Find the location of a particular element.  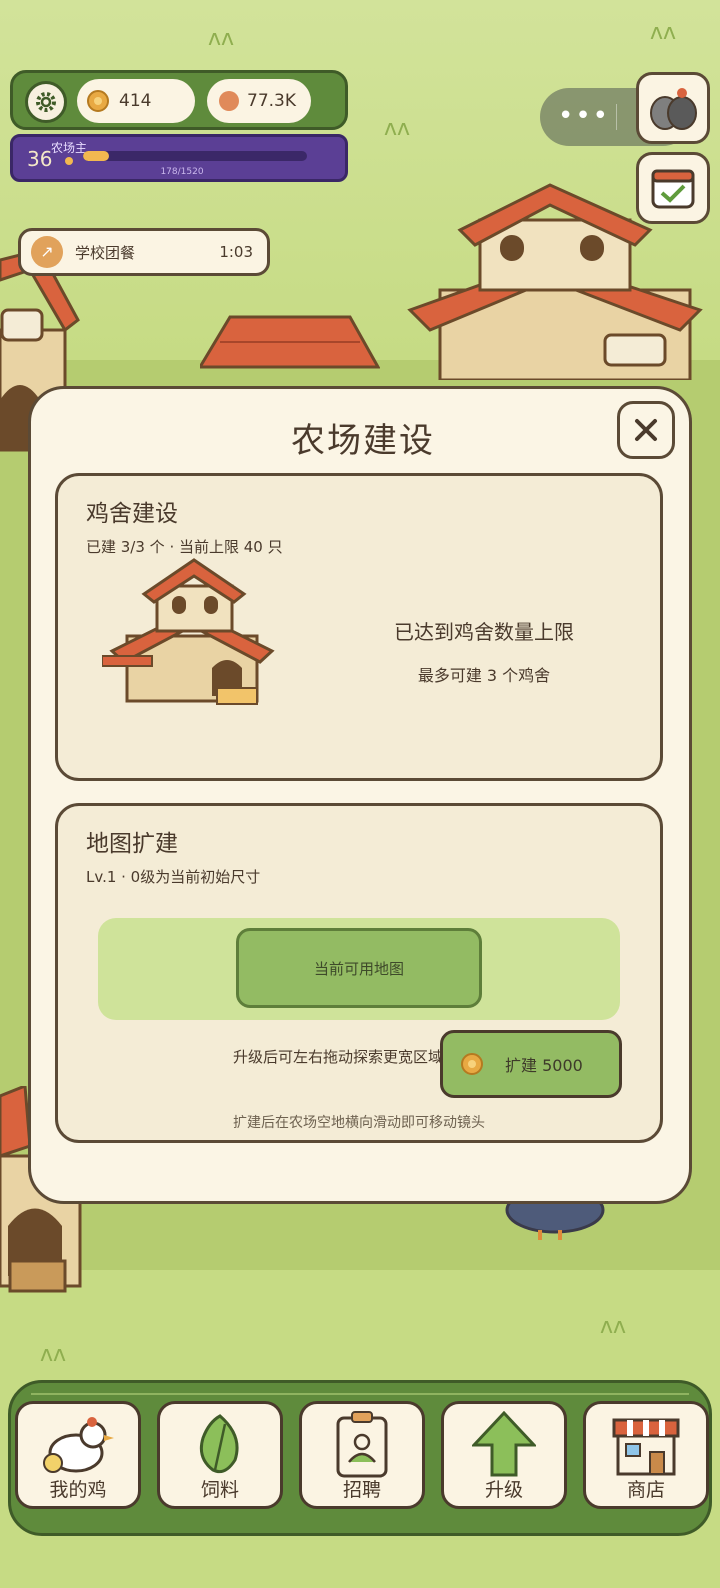

gear-icon is located at coordinates (46, 102).